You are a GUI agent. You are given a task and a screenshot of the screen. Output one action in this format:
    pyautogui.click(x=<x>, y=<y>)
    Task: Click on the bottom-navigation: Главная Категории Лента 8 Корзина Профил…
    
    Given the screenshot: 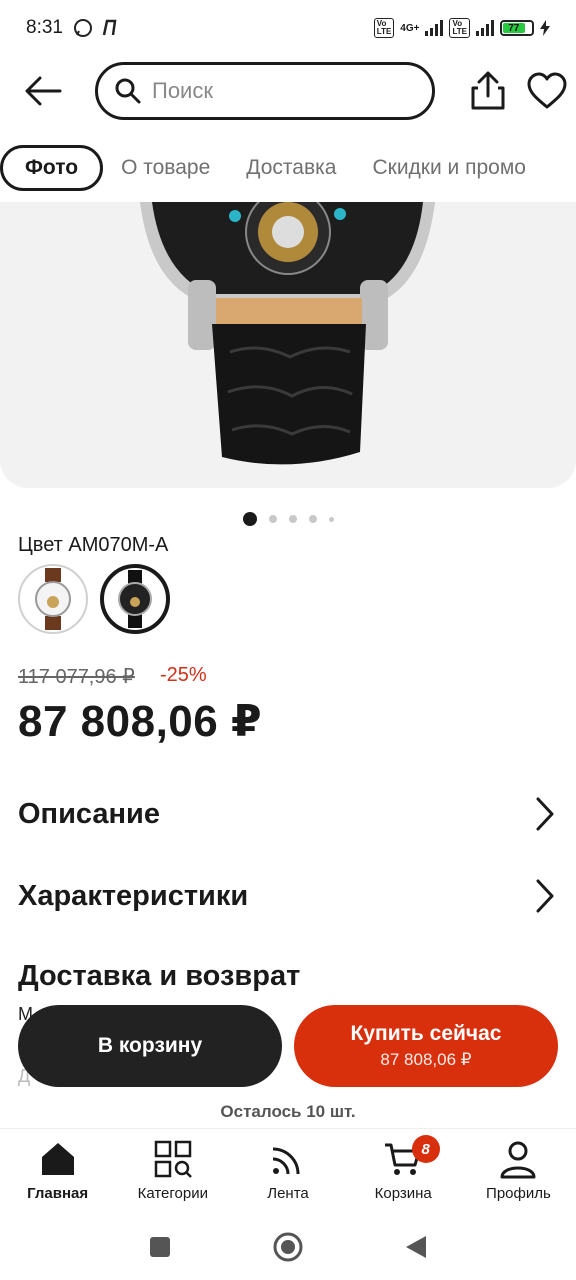 What is the action you would take?
    pyautogui.click(x=288, y=1171)
    